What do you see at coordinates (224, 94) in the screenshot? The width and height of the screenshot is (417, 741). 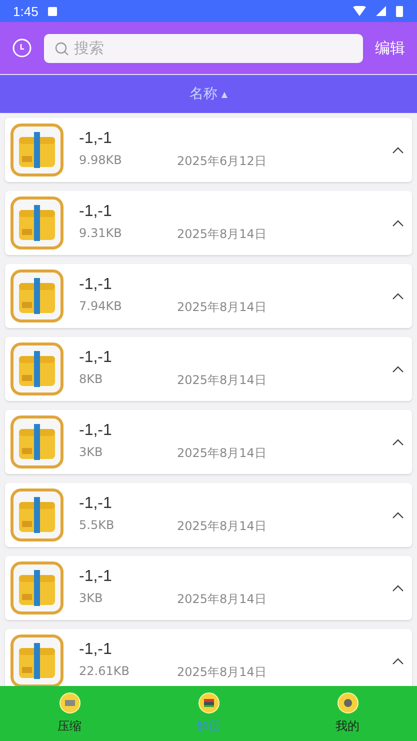 I see `sort-arrow: ▲` at bounding box center [224, 94].